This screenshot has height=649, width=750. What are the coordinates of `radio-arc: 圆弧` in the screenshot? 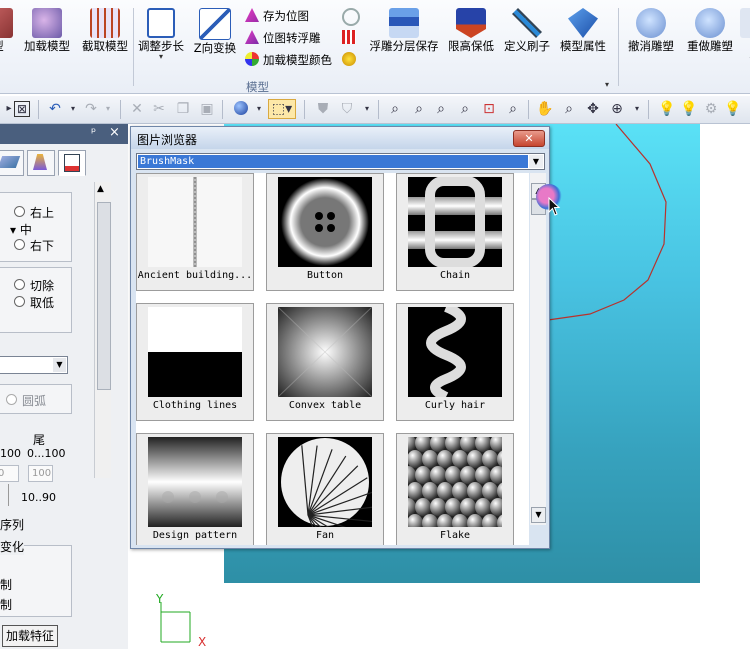 It's located at (26, 400).